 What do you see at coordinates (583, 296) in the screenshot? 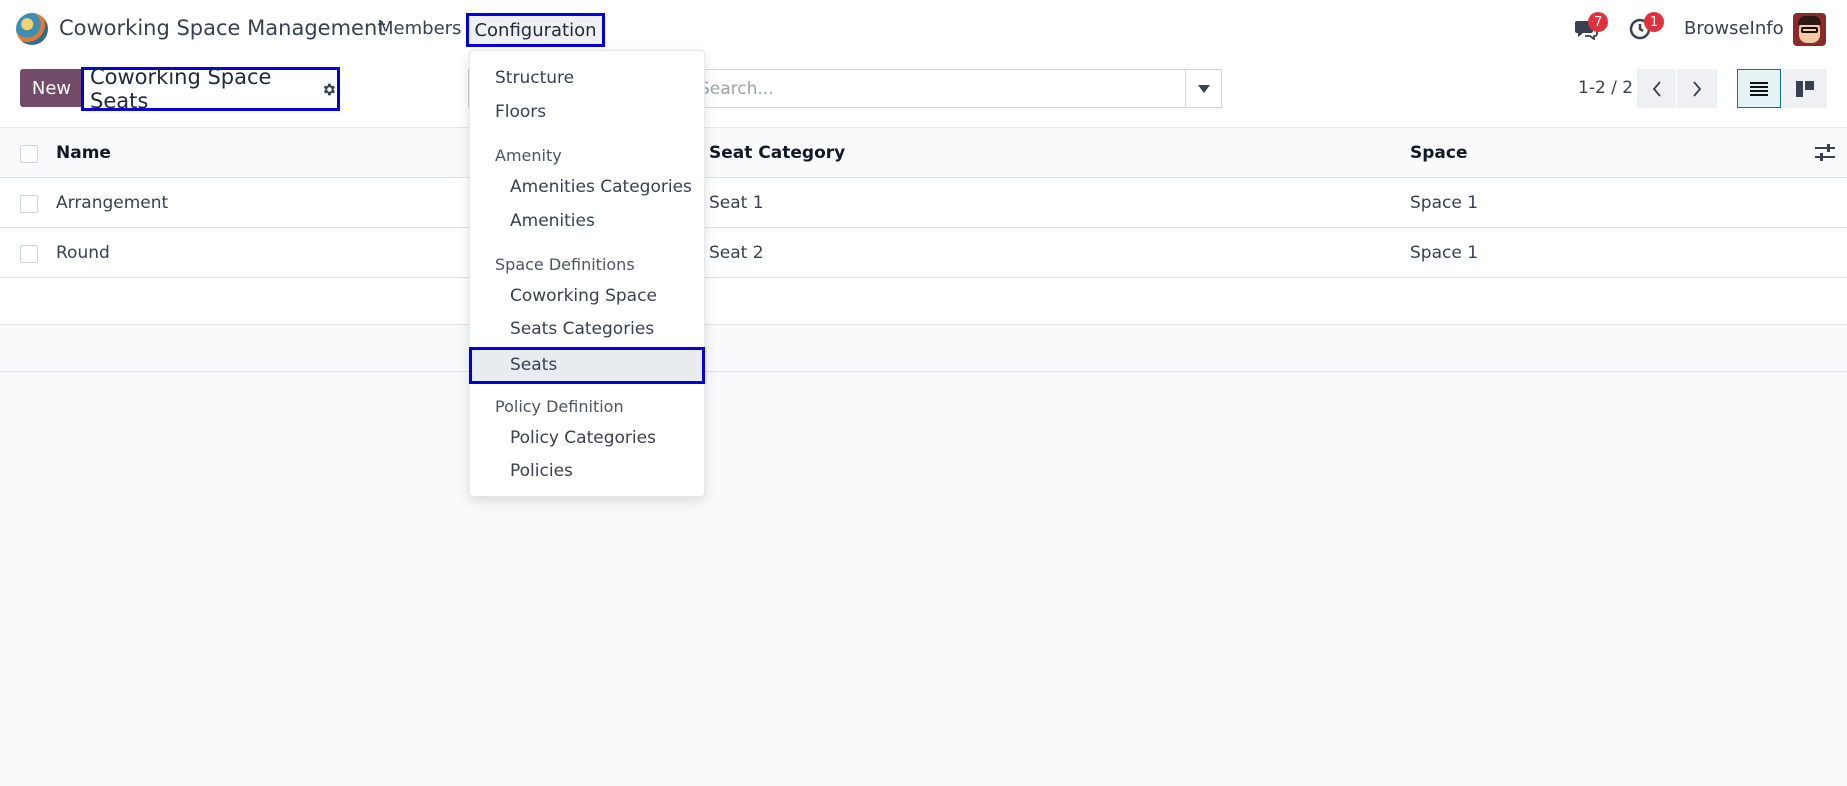
I see `menu-item-coworking-space: Coworking Space` at bounding box center [583, 296].